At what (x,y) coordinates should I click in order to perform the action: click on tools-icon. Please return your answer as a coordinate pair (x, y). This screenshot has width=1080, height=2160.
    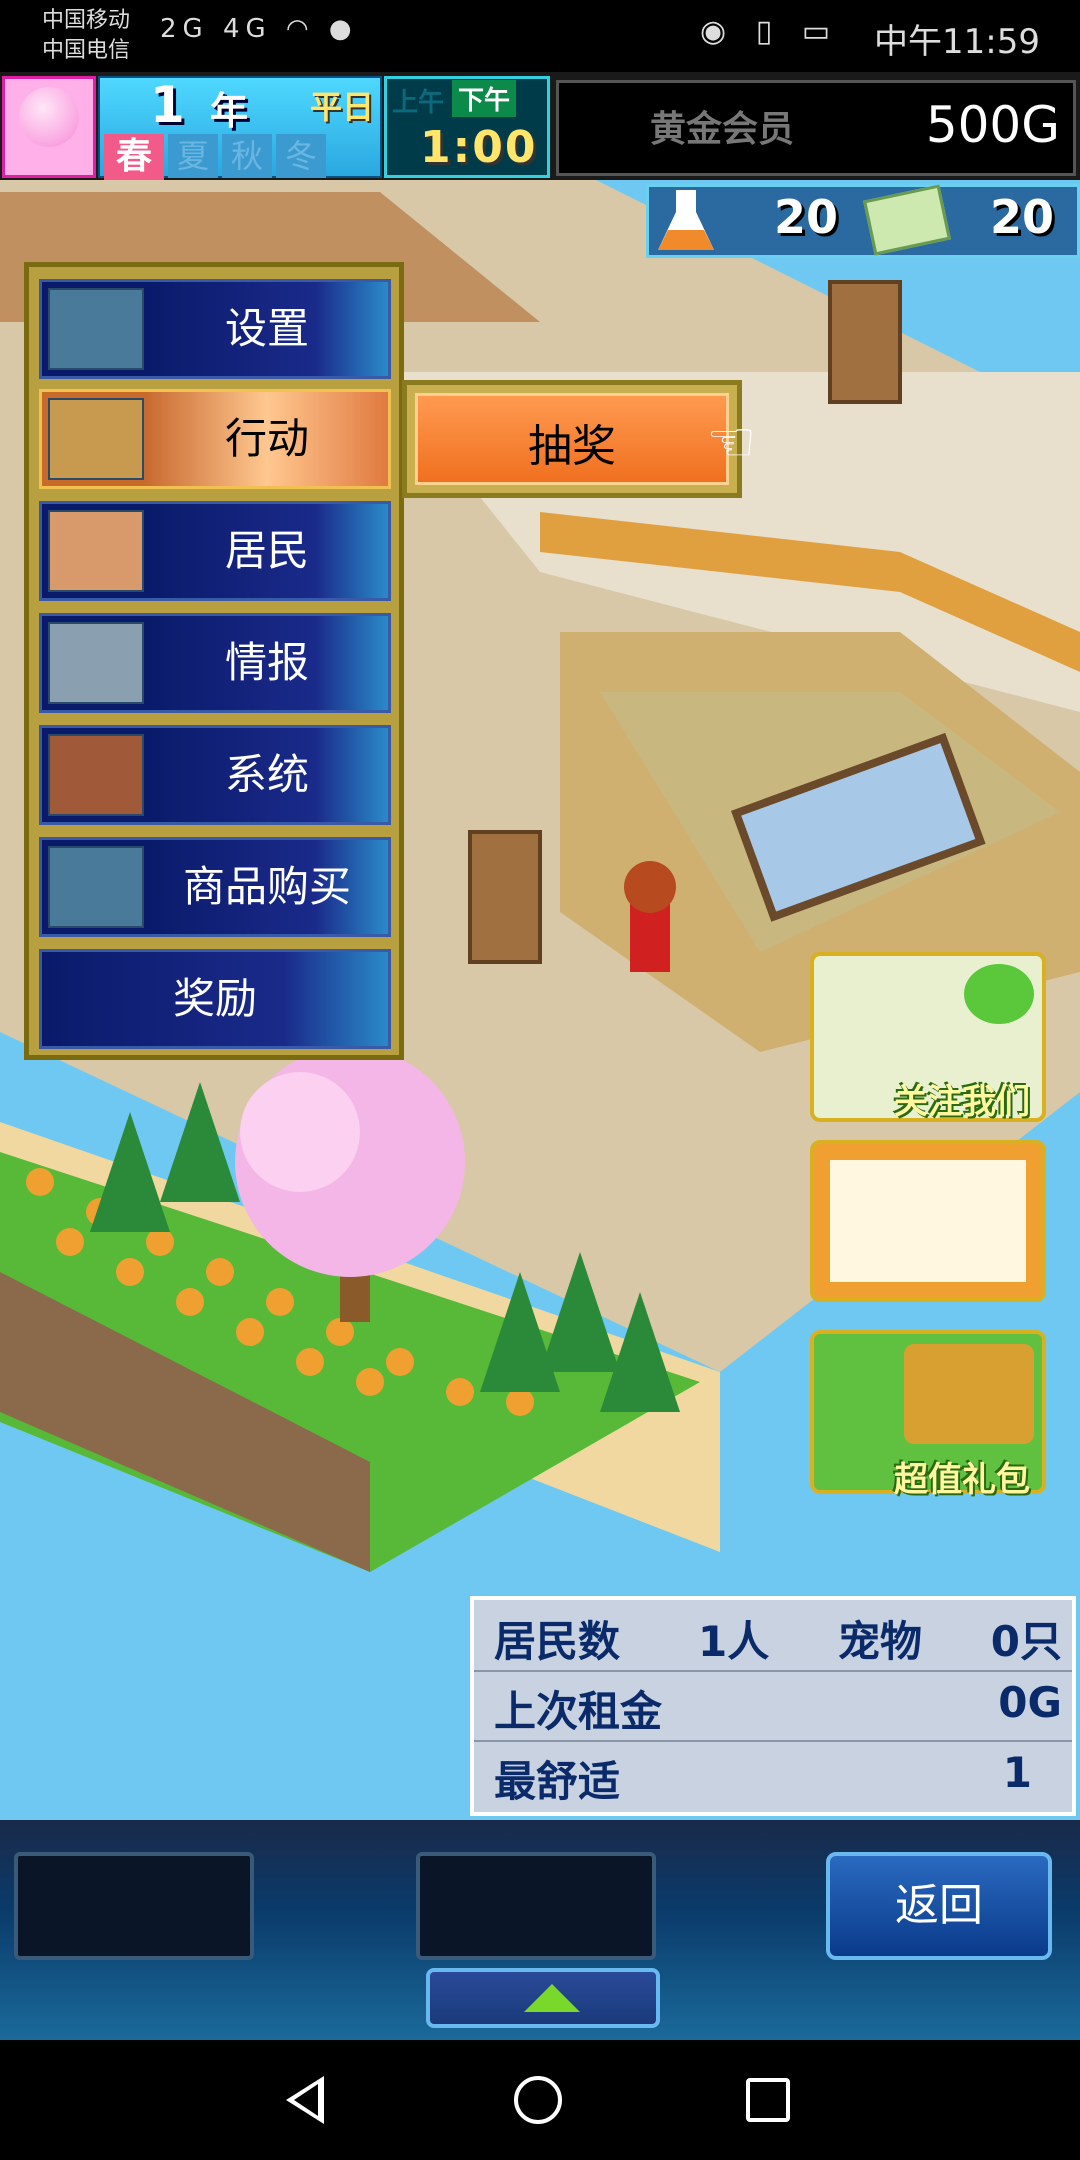
    Looking at the image, I should click on (96, 775).